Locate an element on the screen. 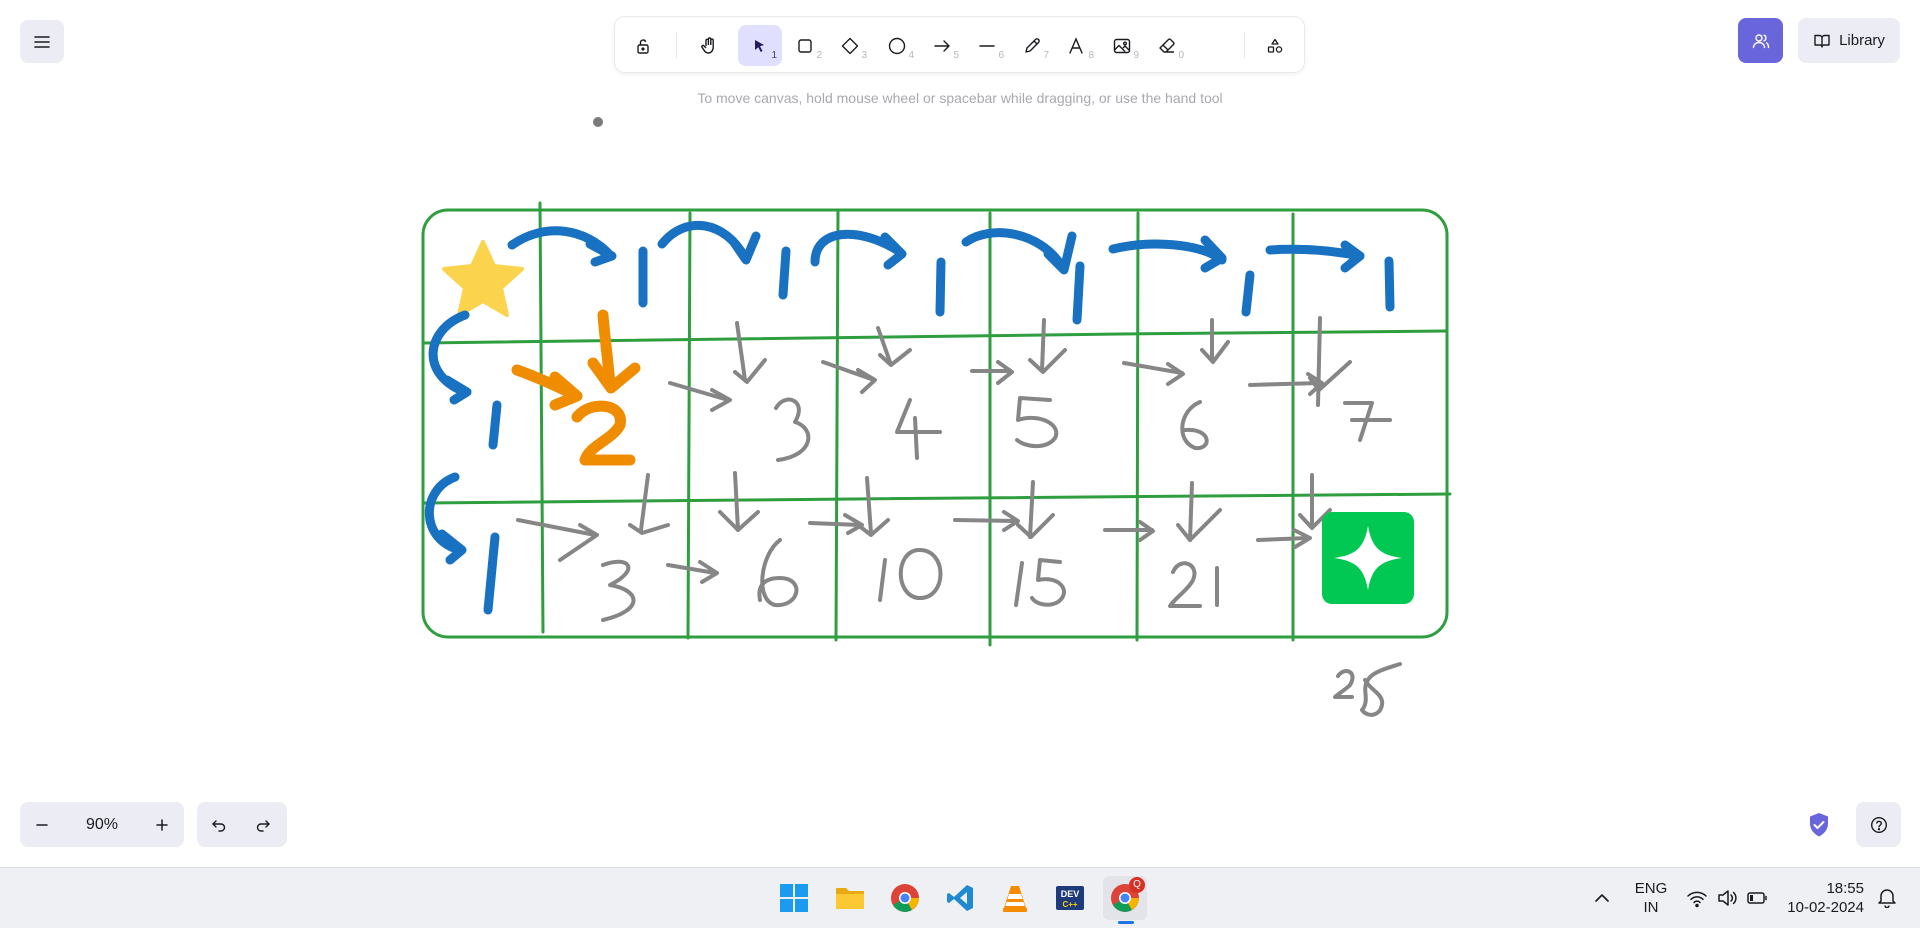  taskbar: DEV C++ Q ENG IN 18:55 10-02-2024 is located at coordinates (960, 897).